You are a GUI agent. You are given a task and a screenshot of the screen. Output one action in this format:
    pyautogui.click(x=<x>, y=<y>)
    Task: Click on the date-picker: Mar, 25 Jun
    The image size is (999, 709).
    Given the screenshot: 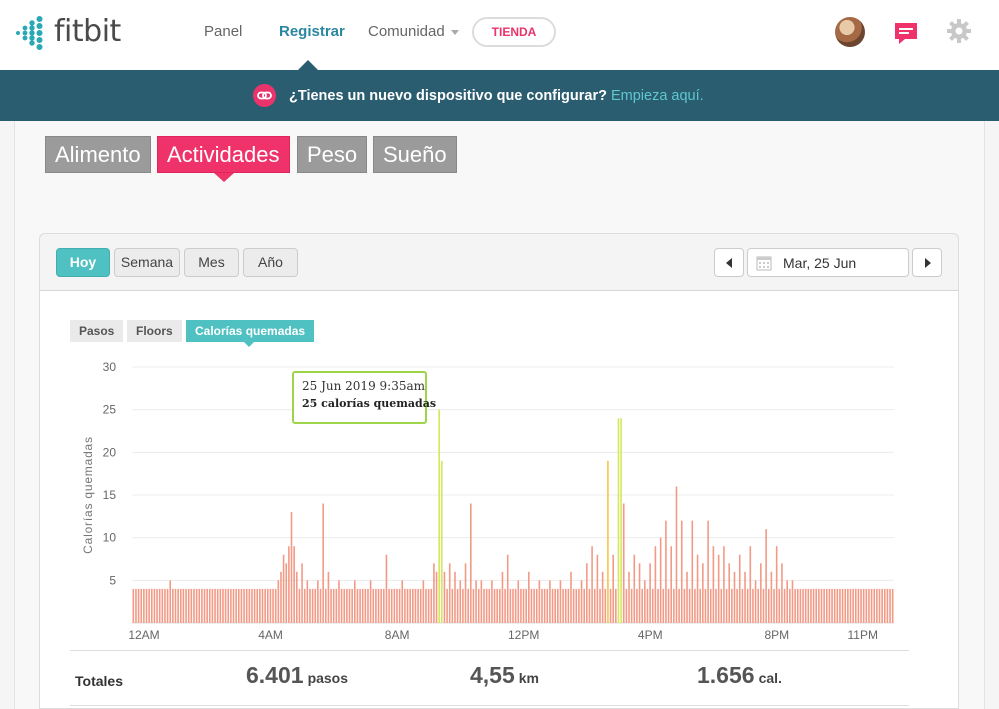 What is the action you would take?
    pyautogui.click(x=828, y=262)
    